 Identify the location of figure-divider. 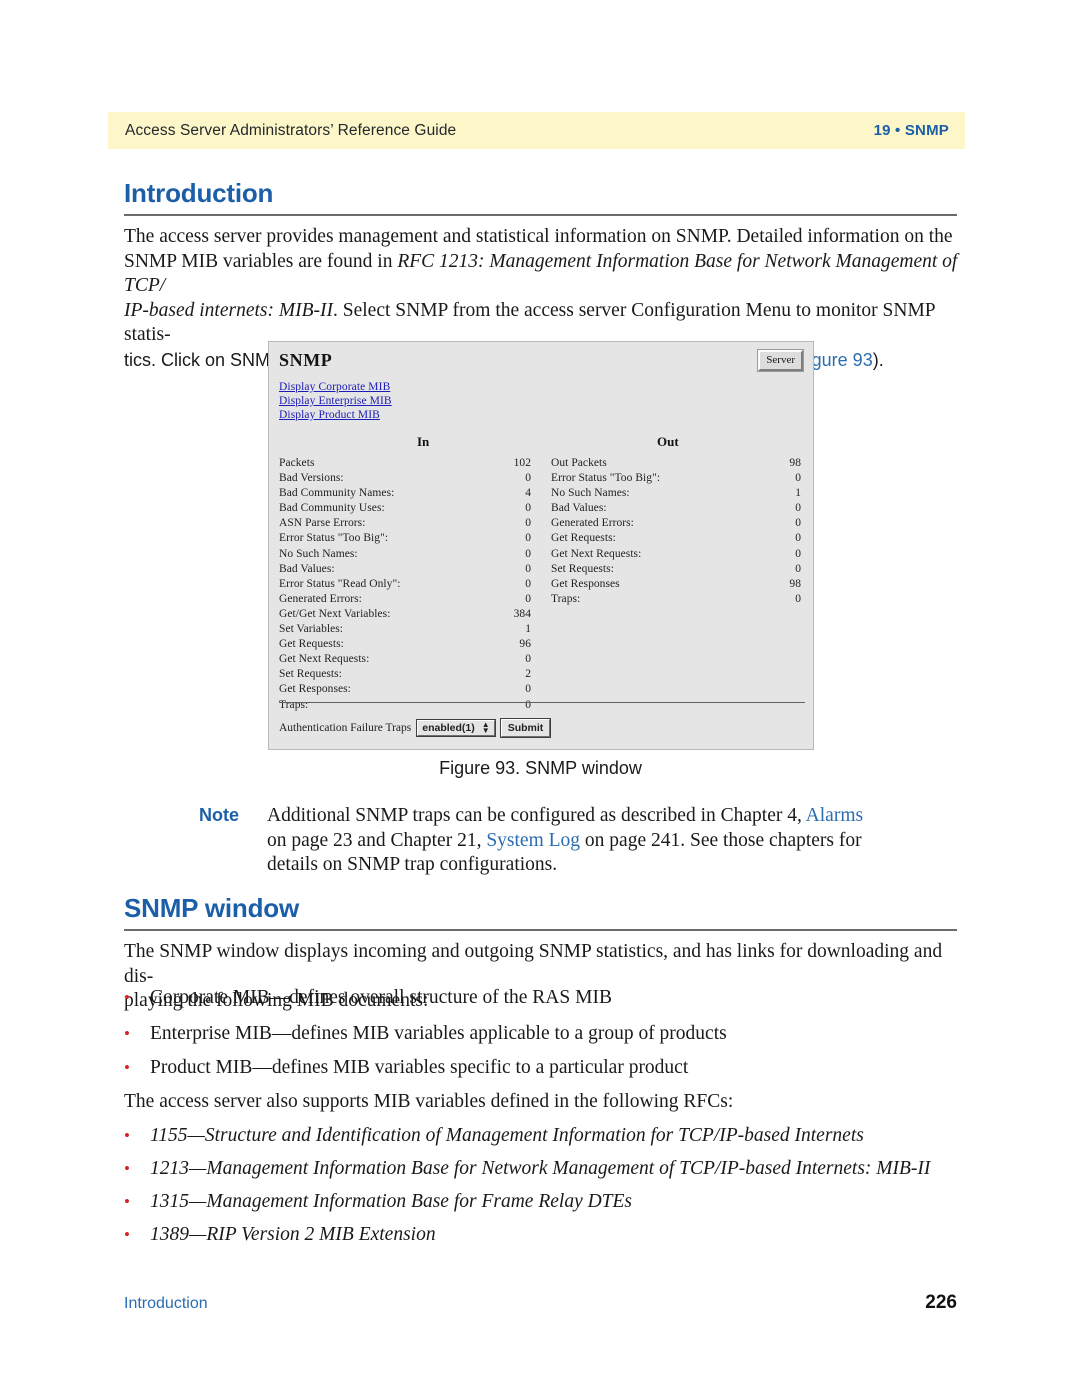
(542, 702).